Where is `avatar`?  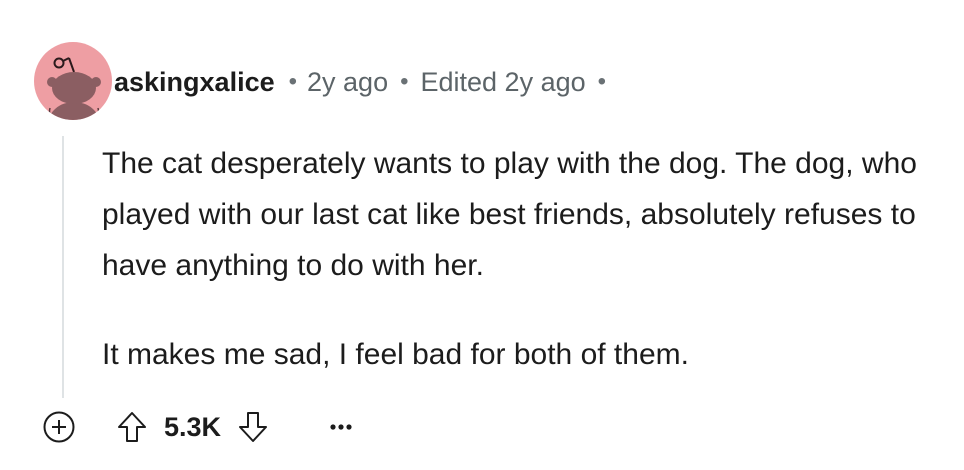
avatar is located at coordinates (73, 81).